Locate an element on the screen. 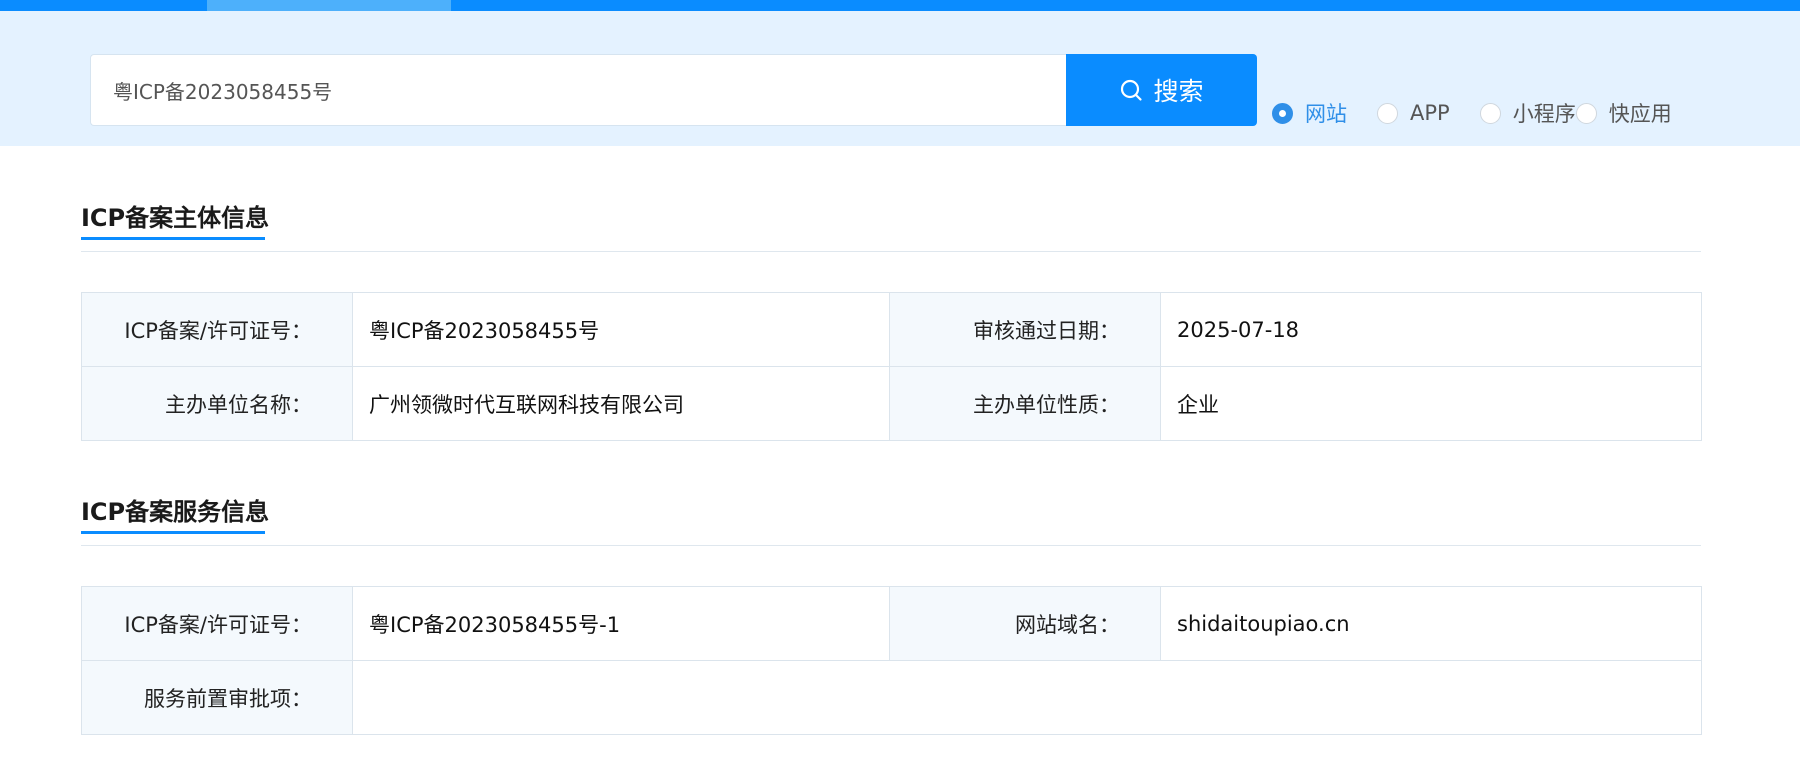 Image resolution: width=1800 pixels, height=768 pixels. search-type-radio-group: 网站 APP 小程序 快应用 is located at coordinates (1472, 113).